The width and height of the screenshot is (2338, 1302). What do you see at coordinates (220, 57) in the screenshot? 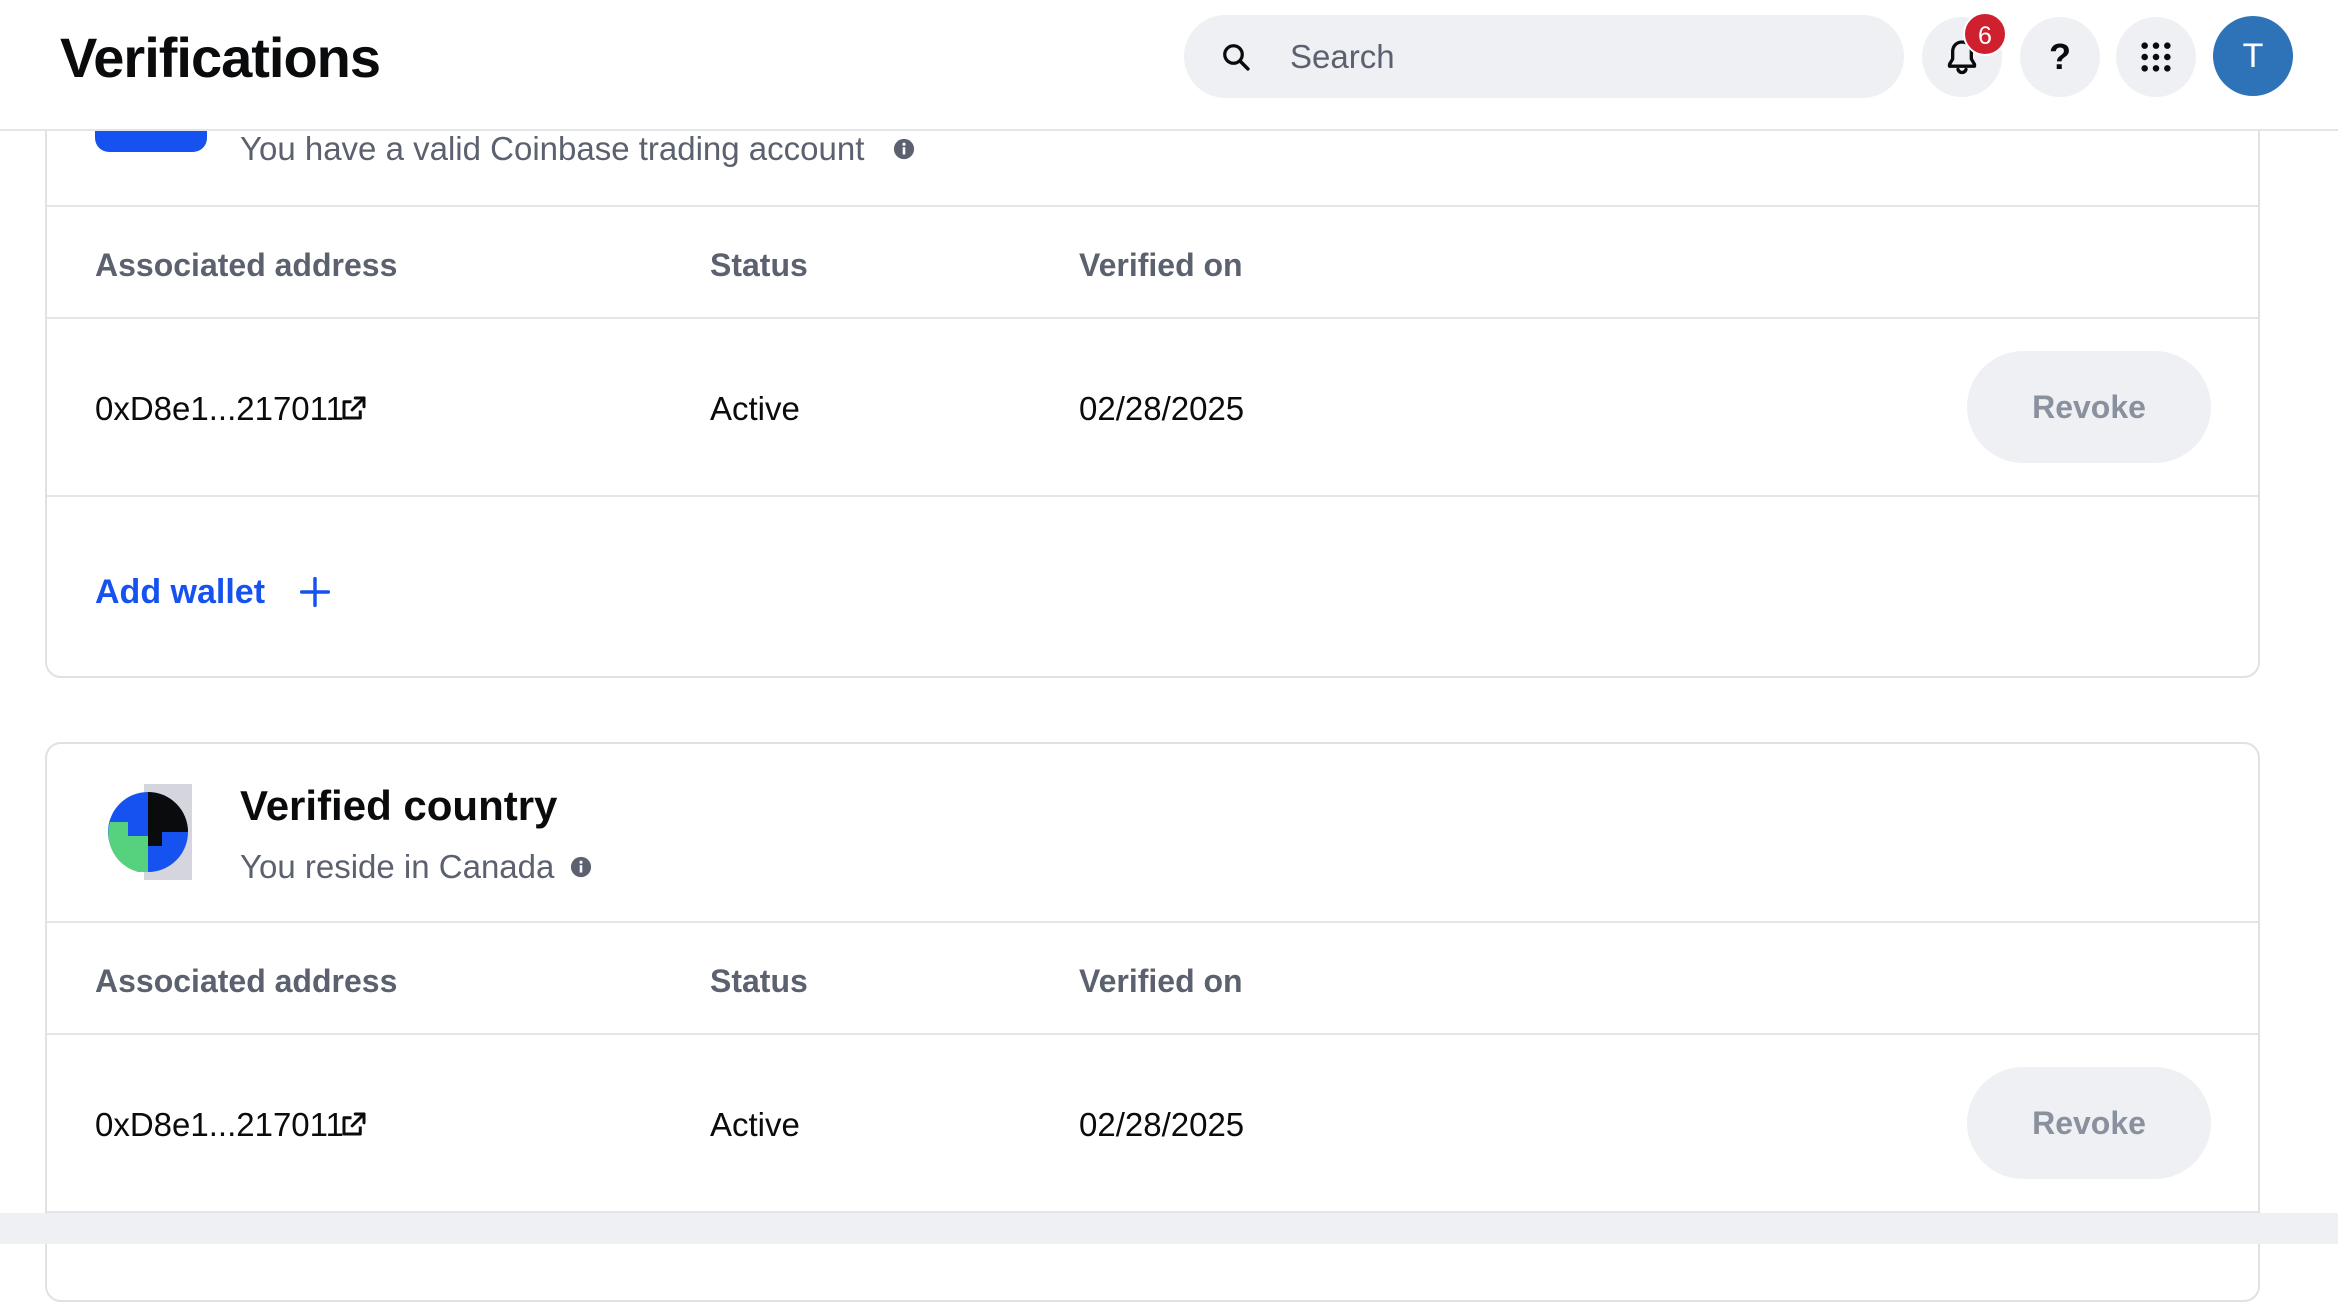
I see `page-title: Verifications` at bounding box center [220, 57].